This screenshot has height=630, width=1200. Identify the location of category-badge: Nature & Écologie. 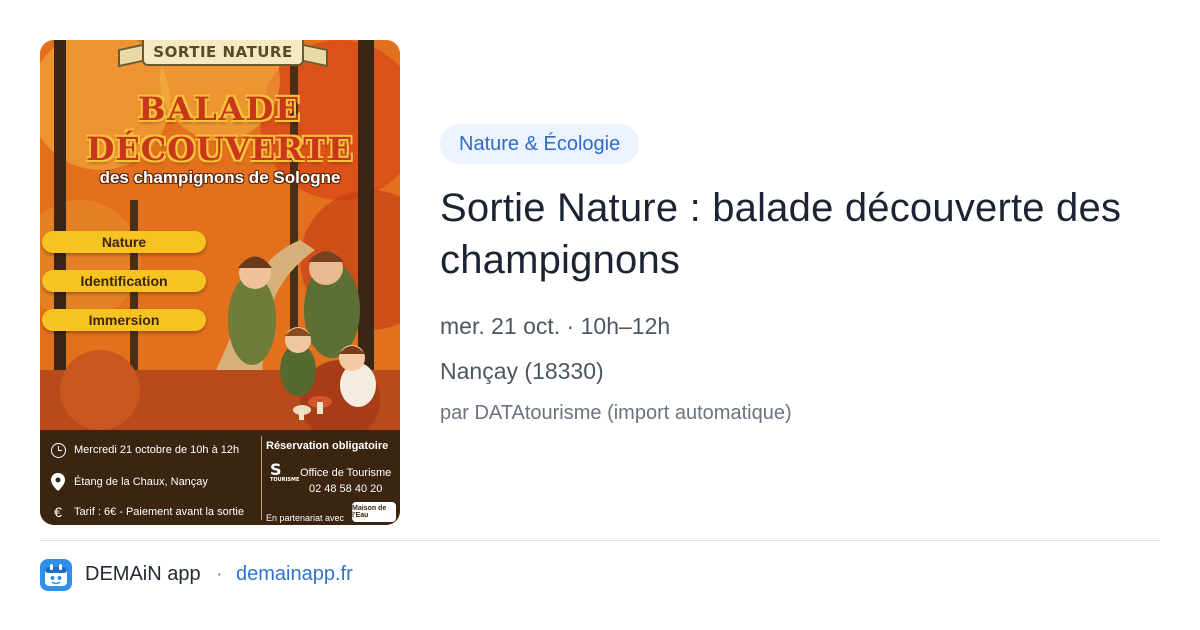
(540, 144).